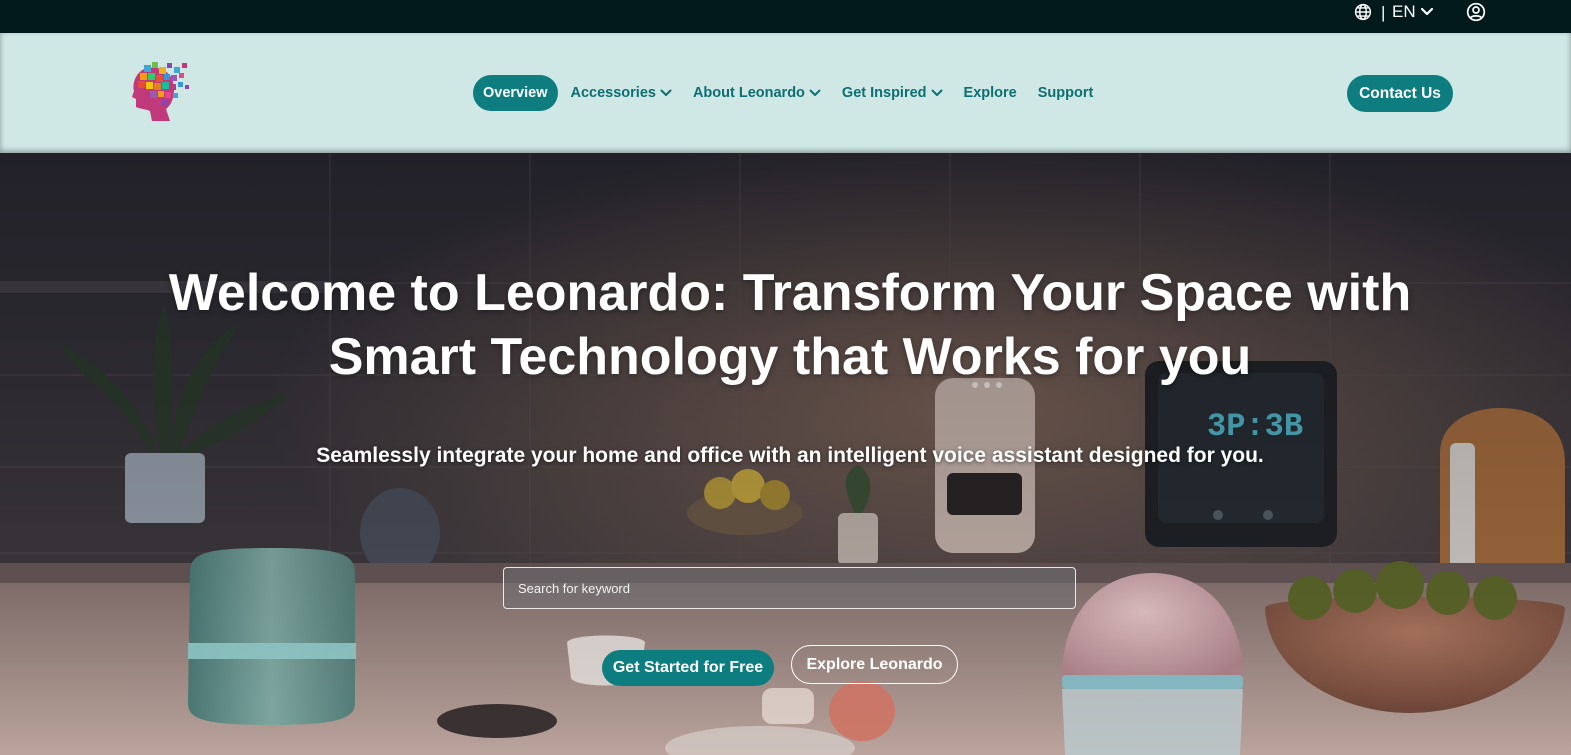 The width and height of the screenshot is (1571, 755). I want to click on nav-accessories: Accessories, so click(621, 93).